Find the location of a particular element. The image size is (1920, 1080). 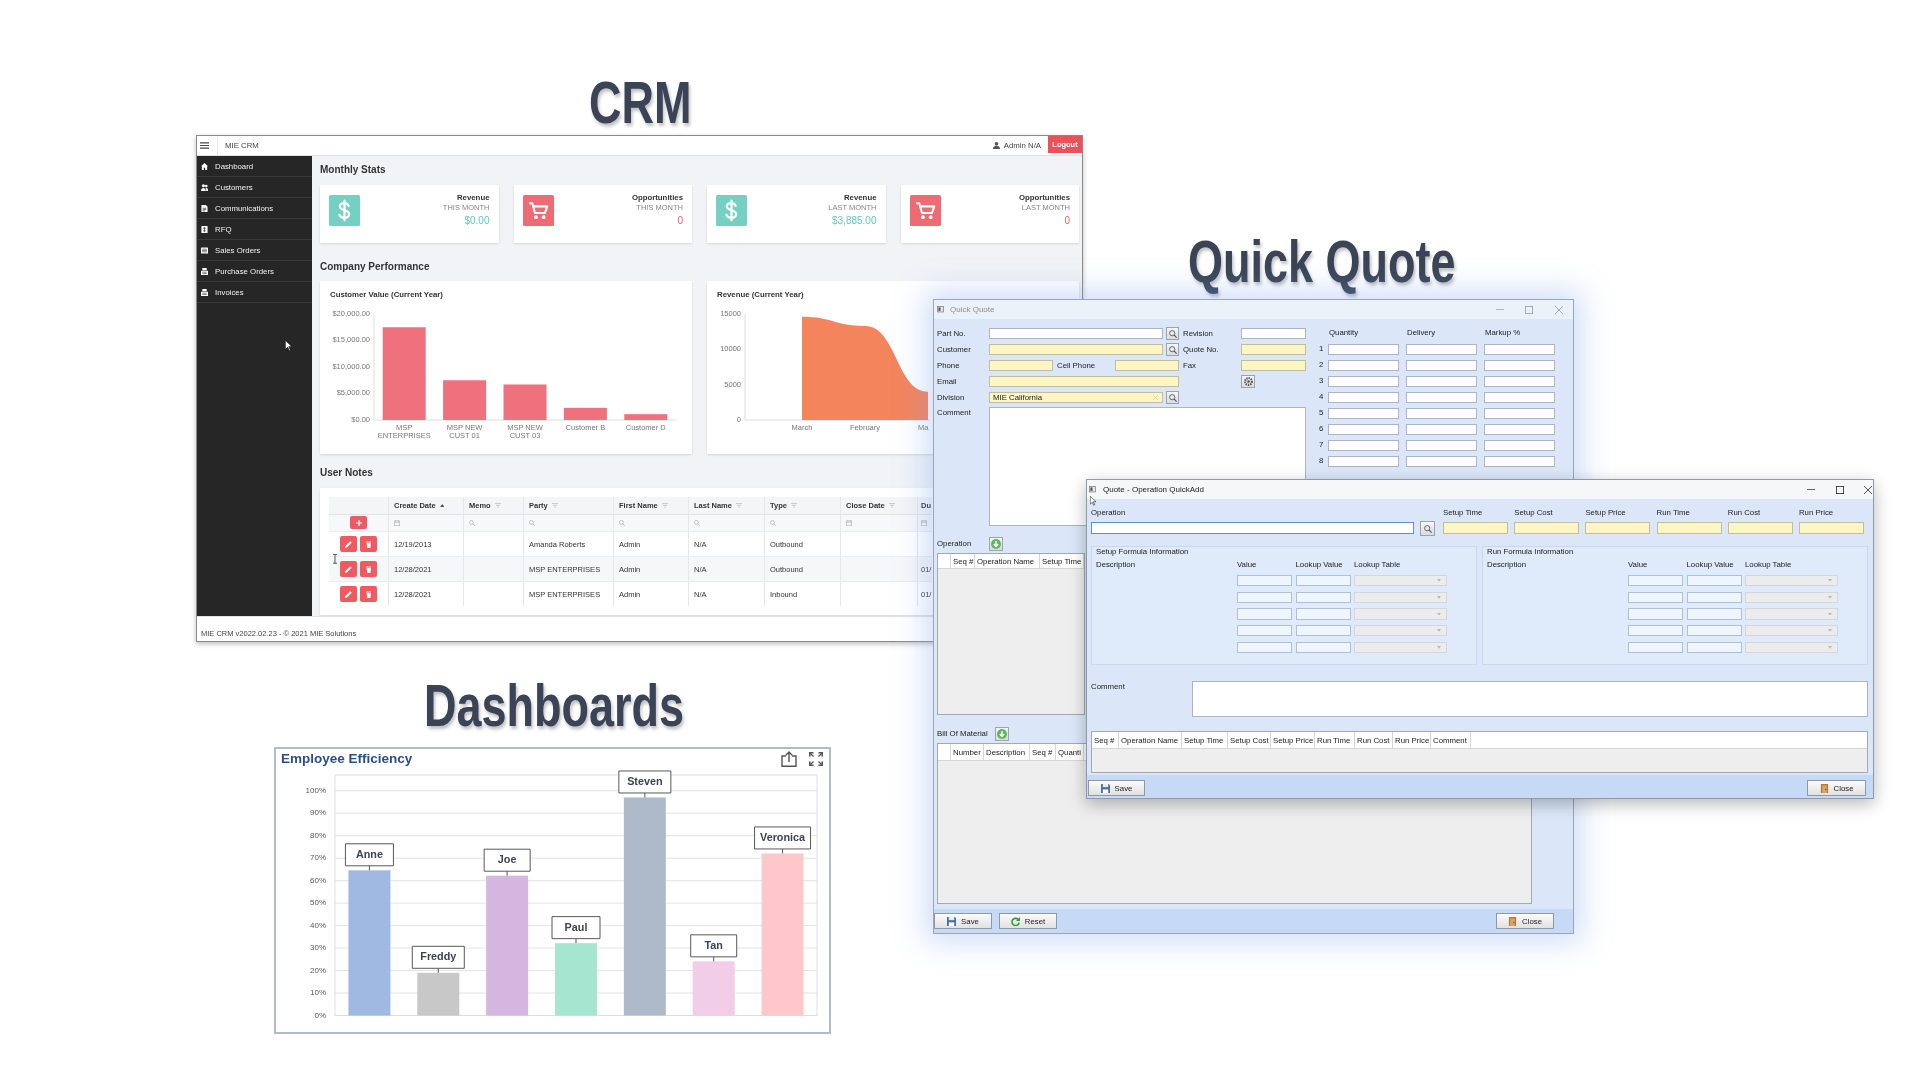

menu-icon is located at coordinates (204, 145).